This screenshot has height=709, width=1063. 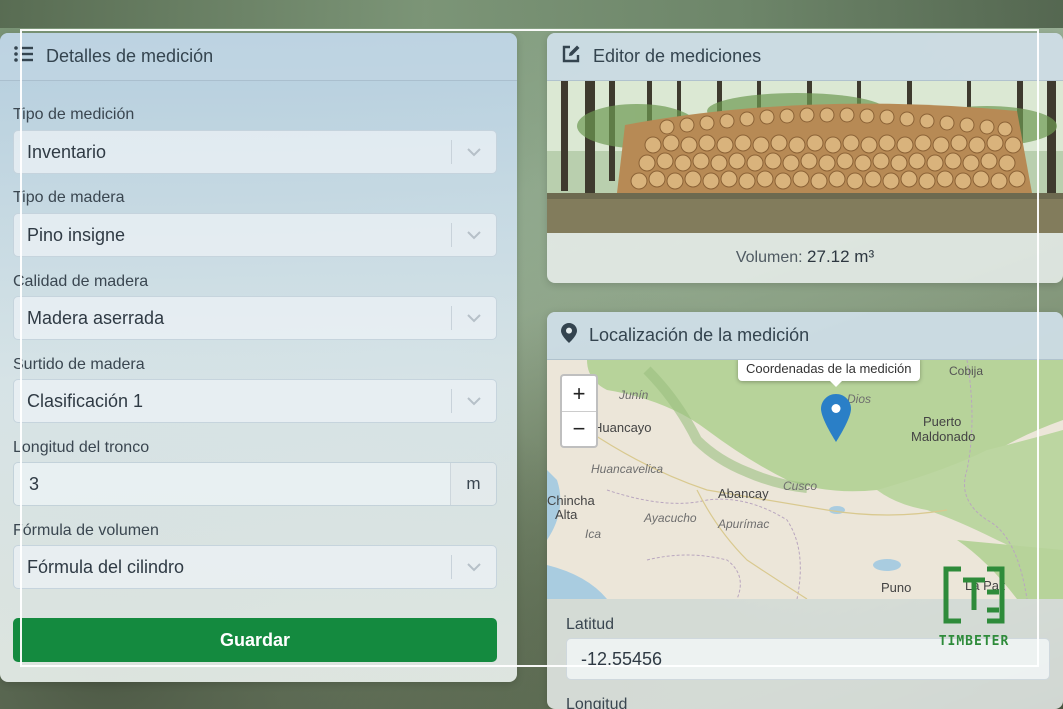 What do you see at coordinates (85, 400) in the screenshot?
I see `wood-assortment-value: Clasificación 1` at bounding box center [85, 400].